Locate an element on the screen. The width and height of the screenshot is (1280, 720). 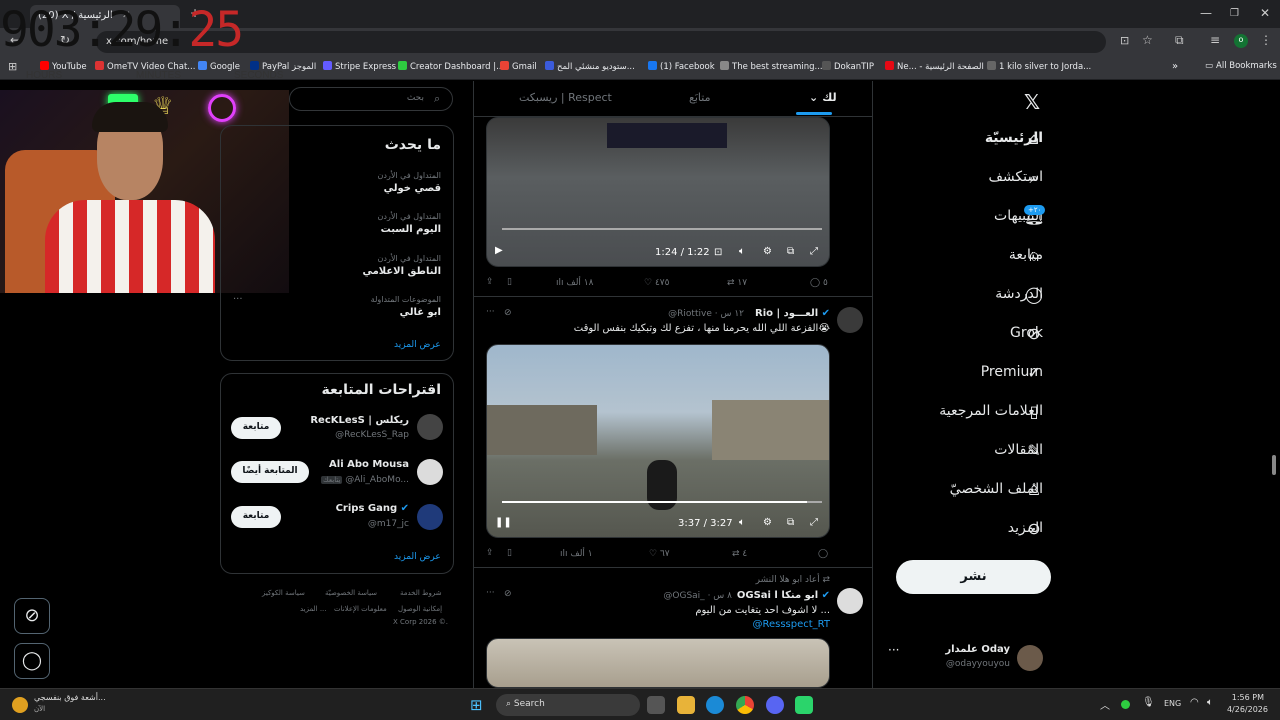
replies-count: ◯ ٥ is located at coordinates (819, 283).